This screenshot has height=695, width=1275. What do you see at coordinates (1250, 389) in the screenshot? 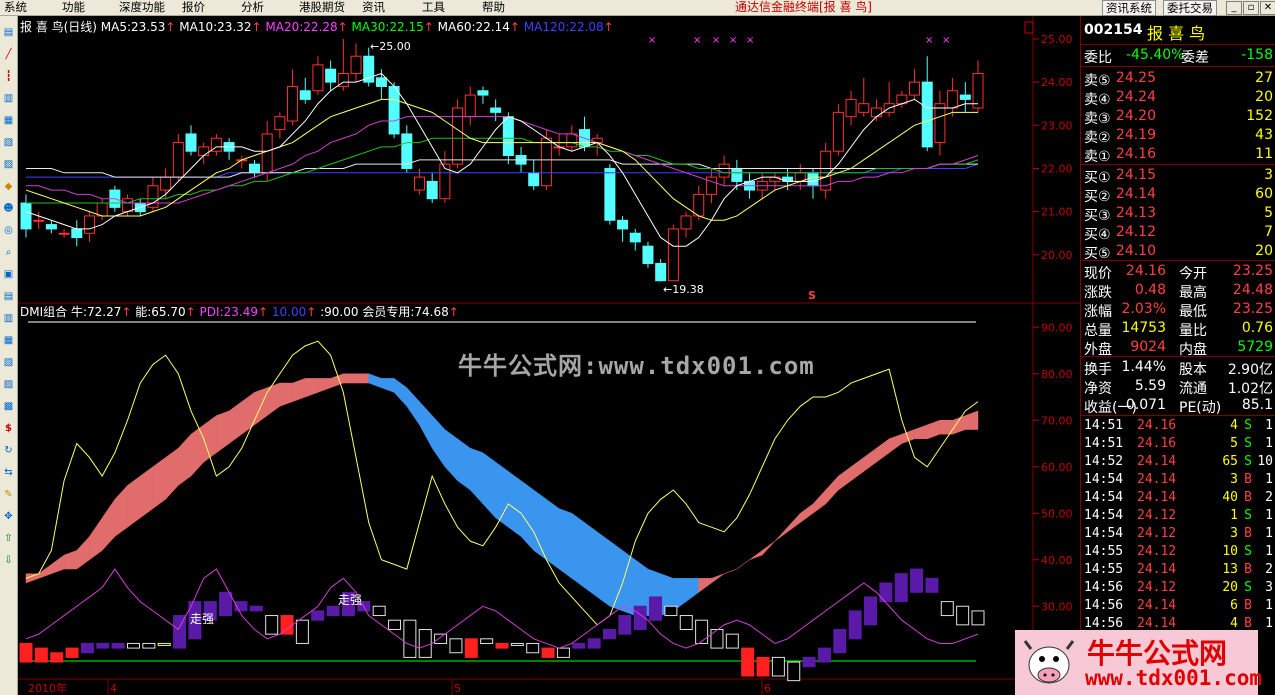
I see `stat-value: 1.02亿` at bounding box center [1250, 389].